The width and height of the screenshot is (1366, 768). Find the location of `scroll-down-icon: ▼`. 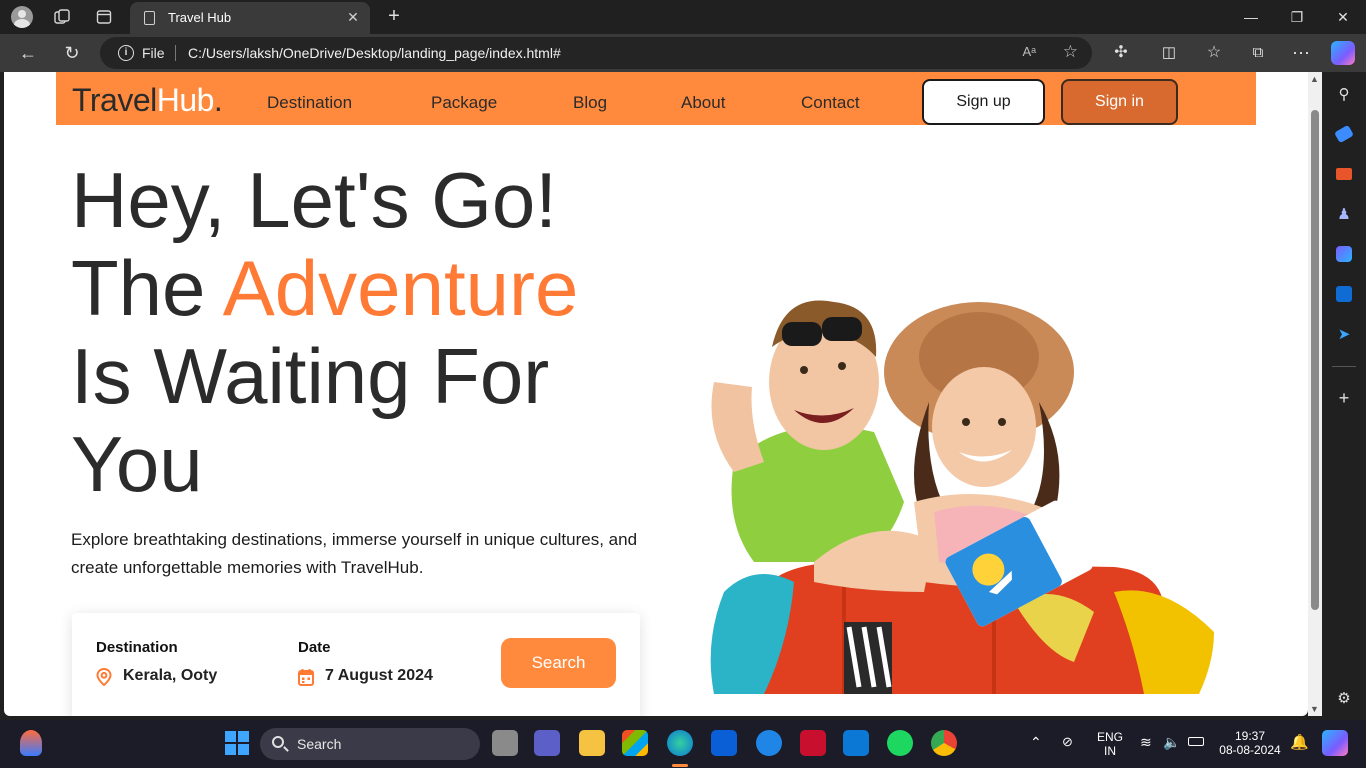

scroll-down-icon: ▼ is located at coordinates (1314, 709).